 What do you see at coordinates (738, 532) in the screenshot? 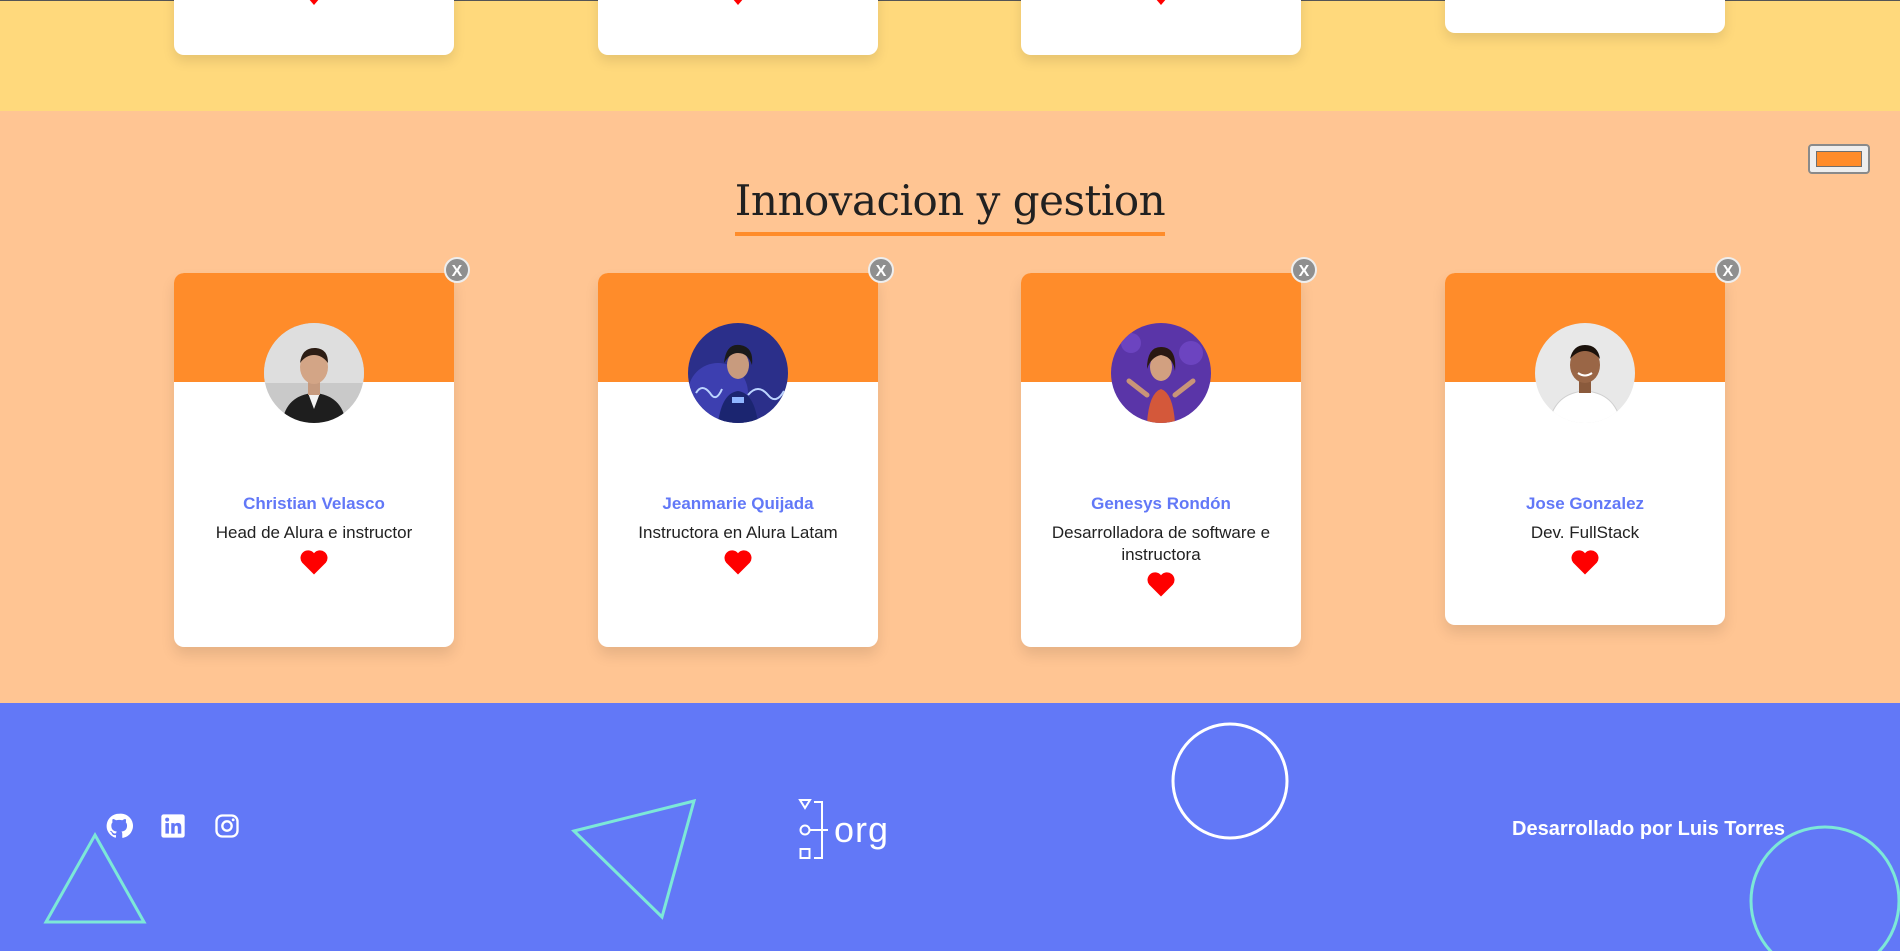
I see `collaborator-role: Instructora en Alura Latam` at bounding box center [738, 532].